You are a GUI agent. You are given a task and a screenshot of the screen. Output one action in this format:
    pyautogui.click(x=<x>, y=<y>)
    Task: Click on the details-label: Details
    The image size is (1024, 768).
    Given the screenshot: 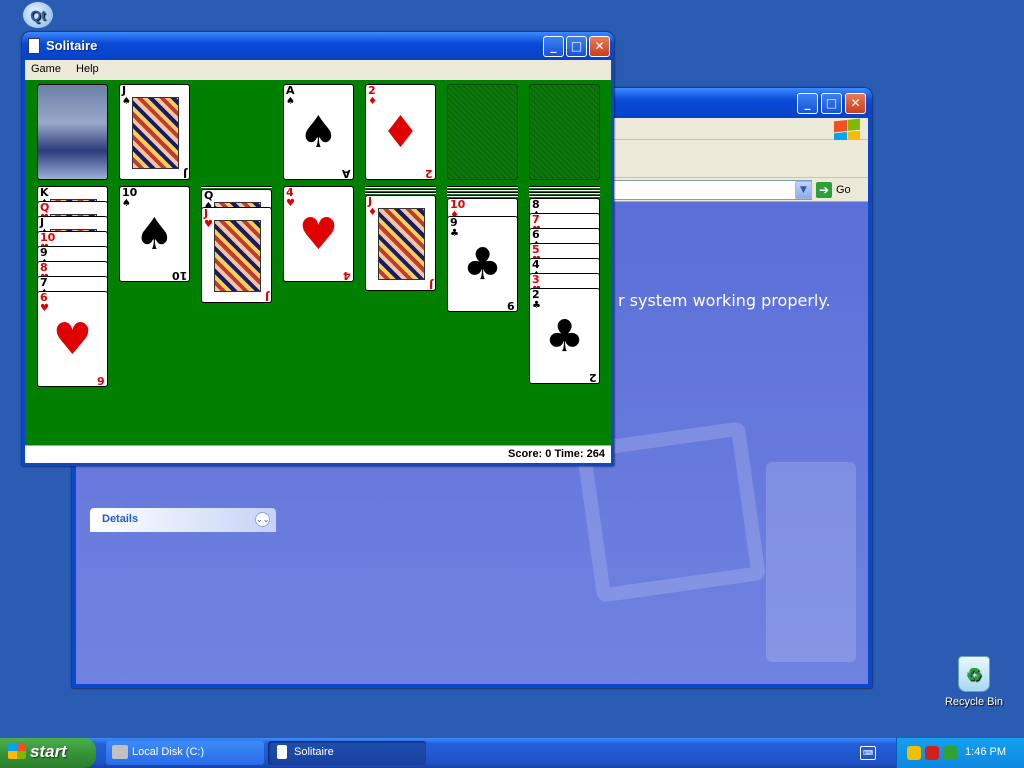 What is the action you would take?
    pyautogui.click(x=120, y=519)
    